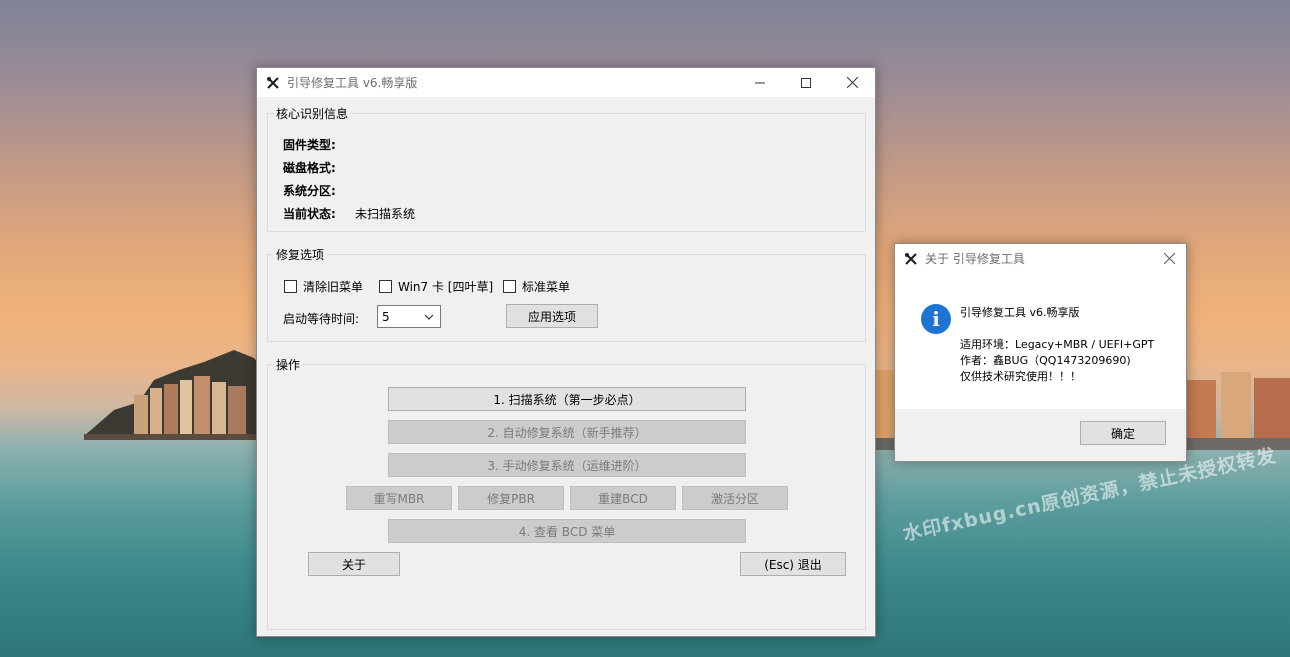 The height and width of the screenshot is (657, 1290). Describe the element at coordinates (309, 191) in the screenshot. I see `system-partition-label: 系统分区:` at that location.